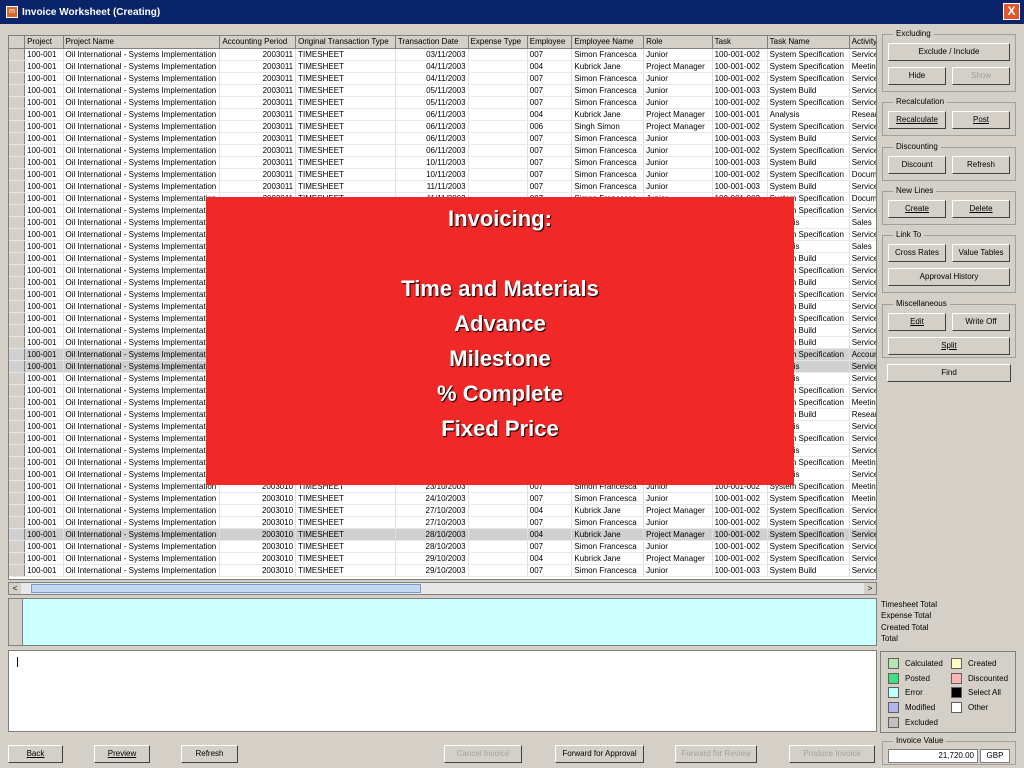 This screenshot has width=1024, height=768. I want to click on hide-button: Hide, so click(917, 76).